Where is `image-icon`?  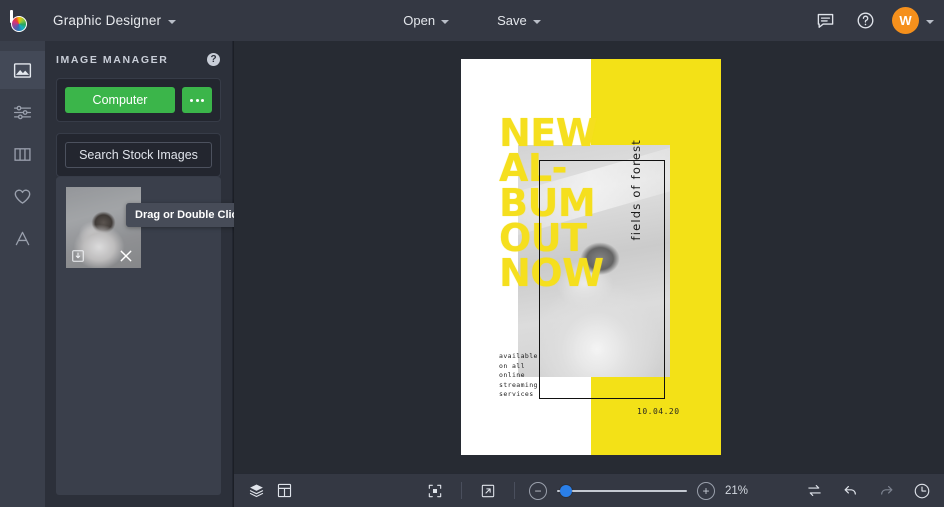 image-icon is located at coordinates (22, 70).